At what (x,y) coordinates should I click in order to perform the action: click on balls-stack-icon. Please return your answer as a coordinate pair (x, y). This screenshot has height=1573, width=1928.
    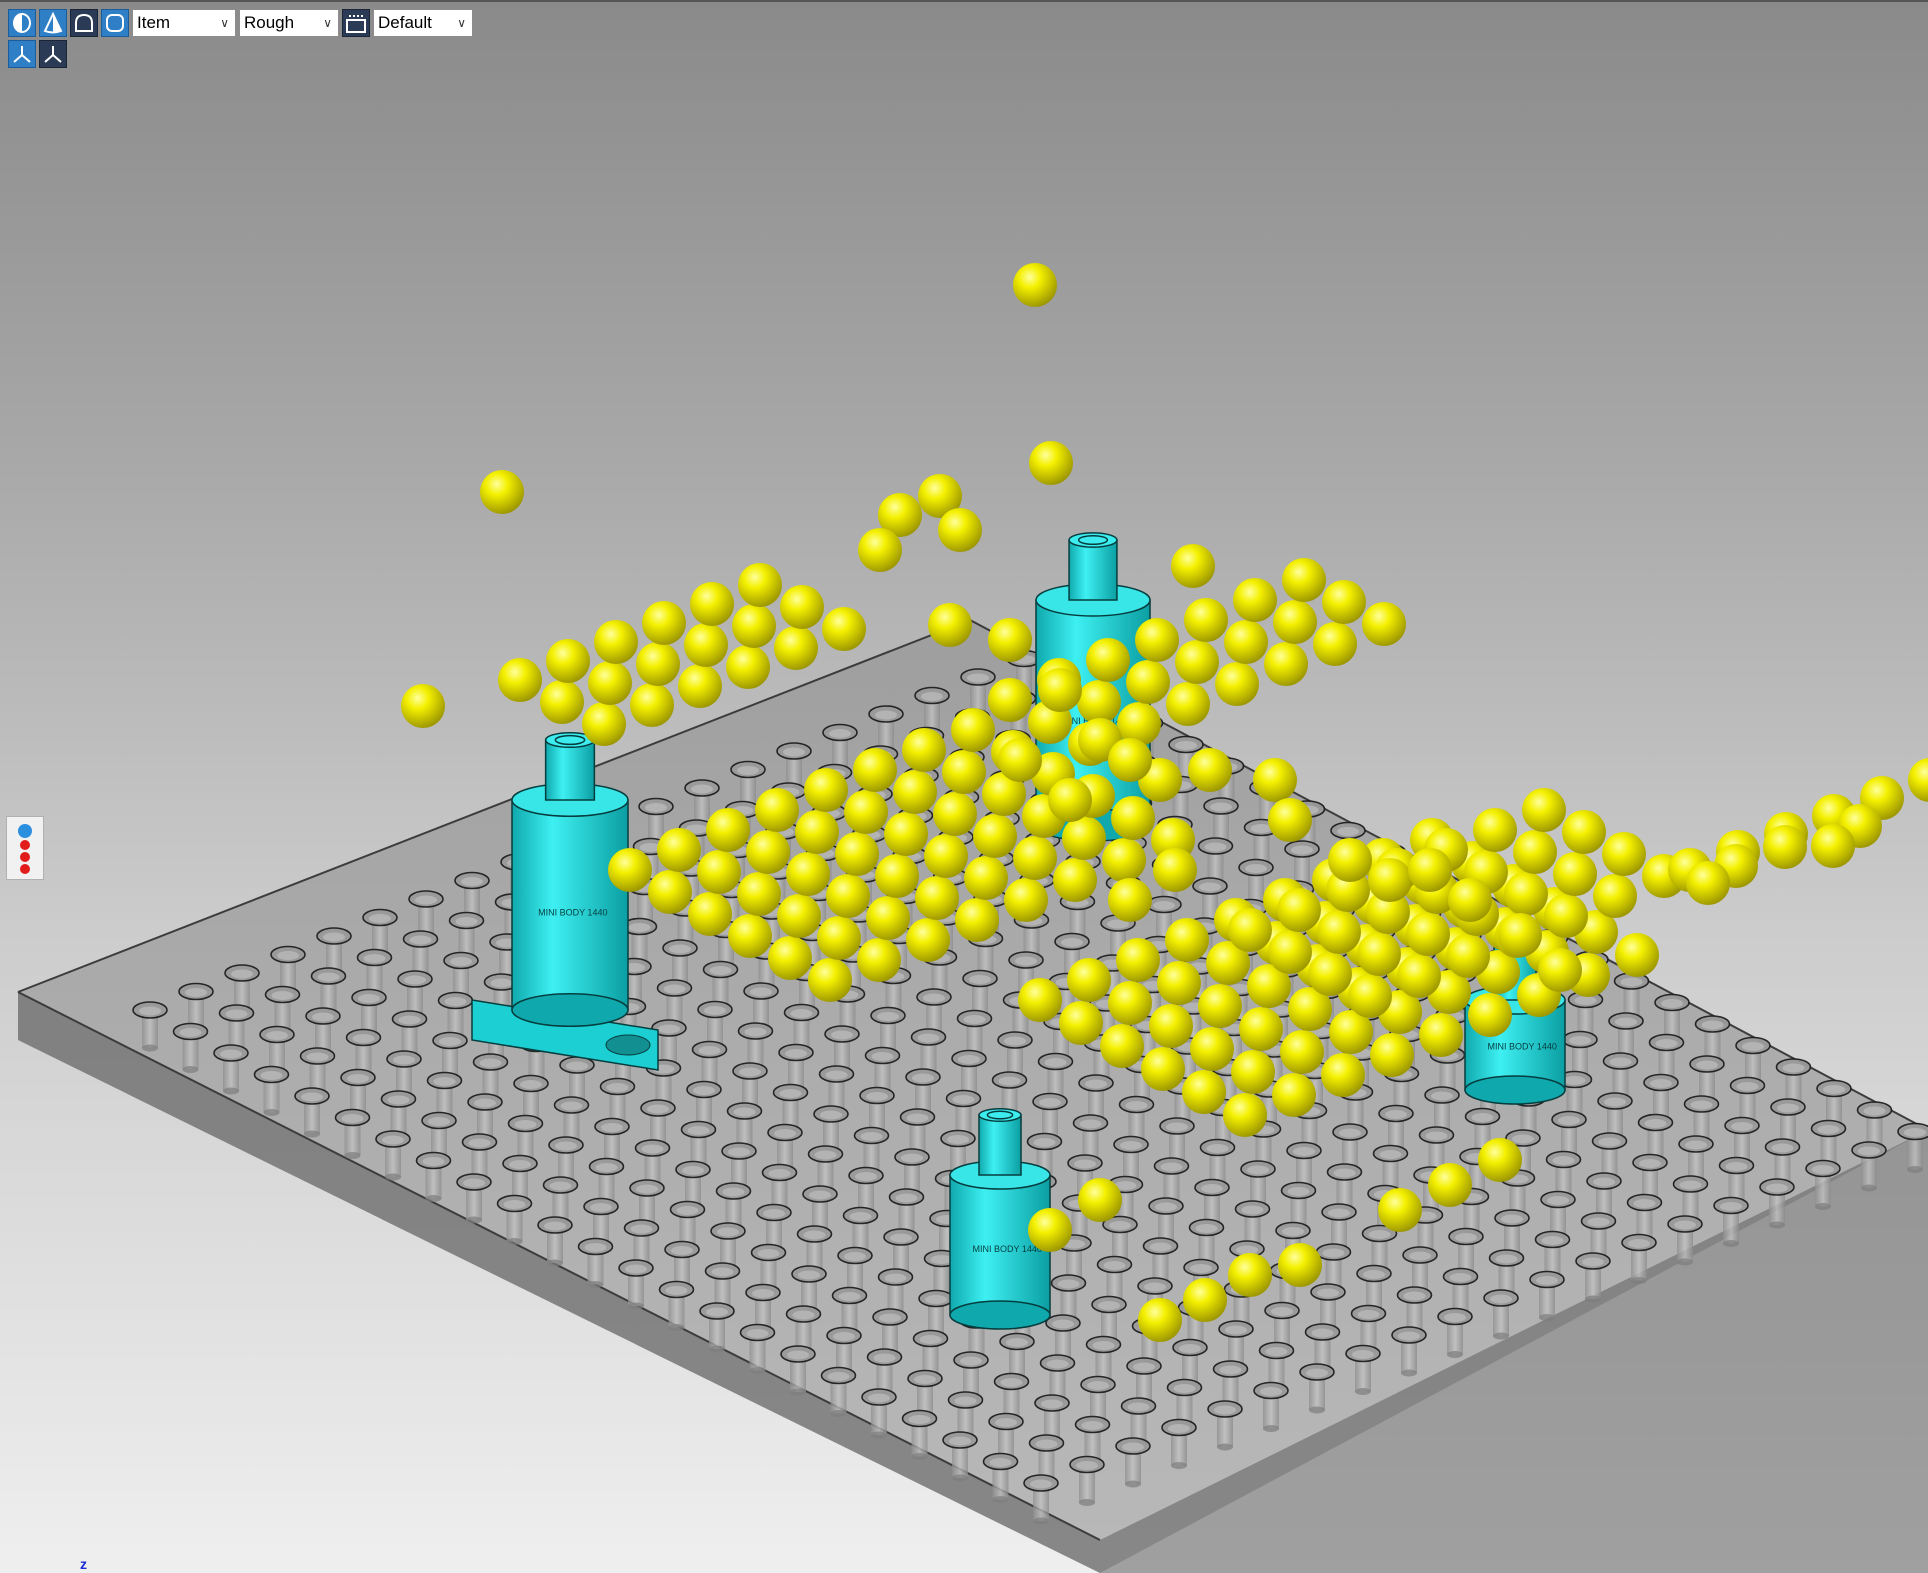
    Looking at the image, I should click on (25, 848).